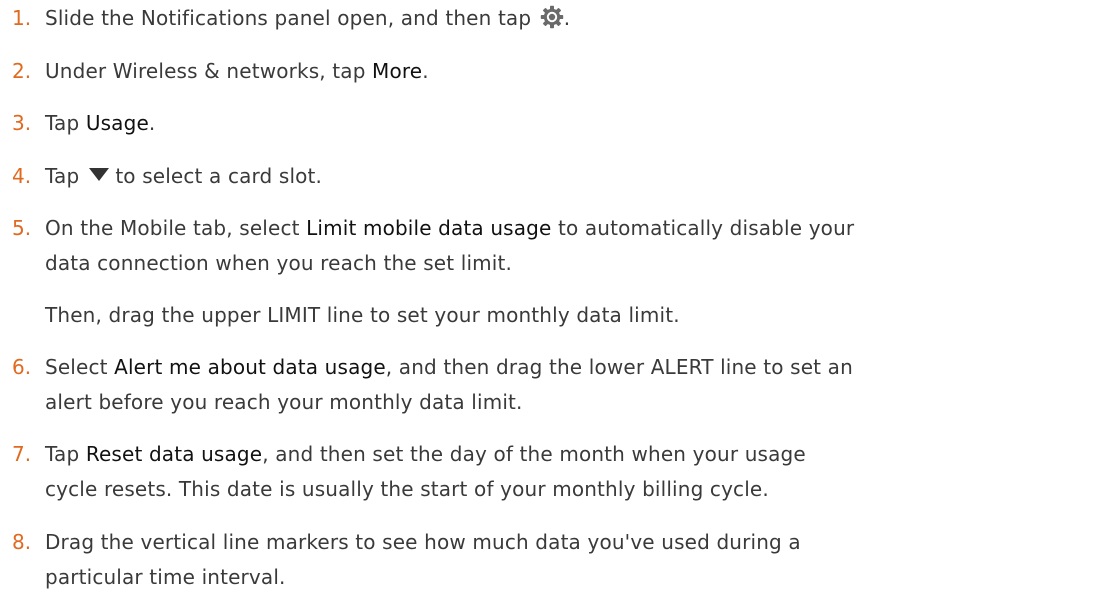  What do you see at coordinates (165, 577) in the screenshot?
I see `step-text-continued: particular time interval.` at bounding box center [165, 577].